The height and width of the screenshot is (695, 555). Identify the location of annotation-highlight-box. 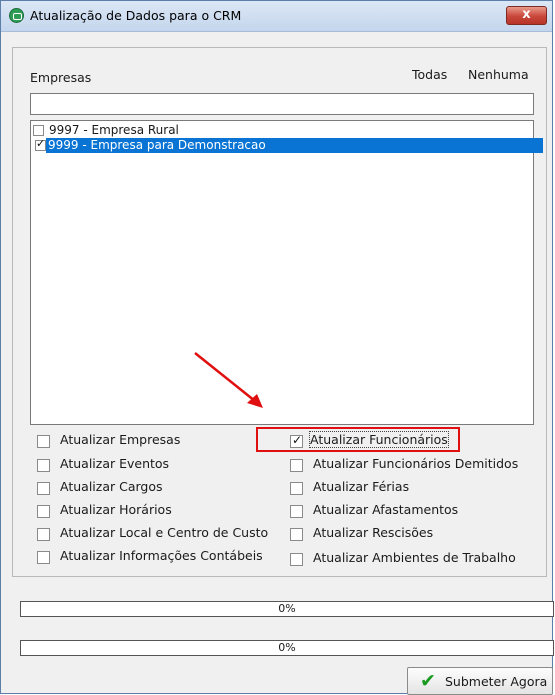
(358, 439).